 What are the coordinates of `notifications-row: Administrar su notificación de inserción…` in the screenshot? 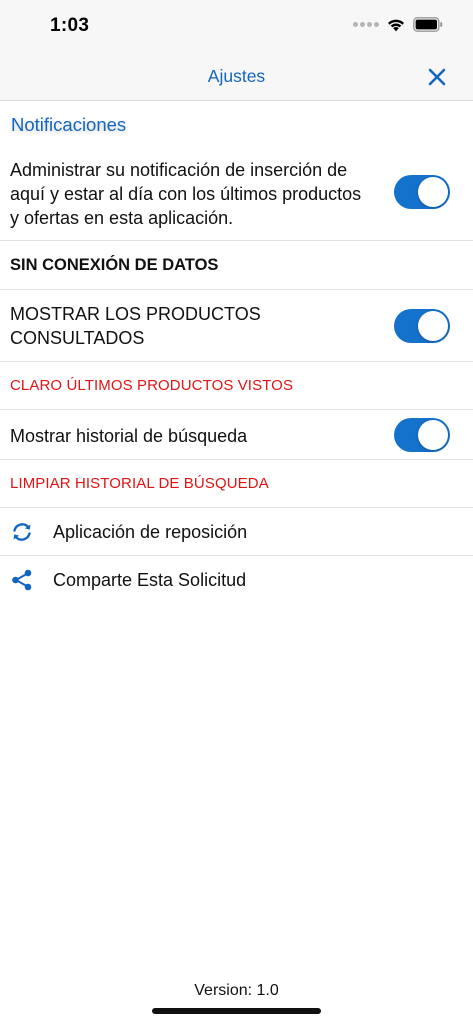 It's located at (236, 193).